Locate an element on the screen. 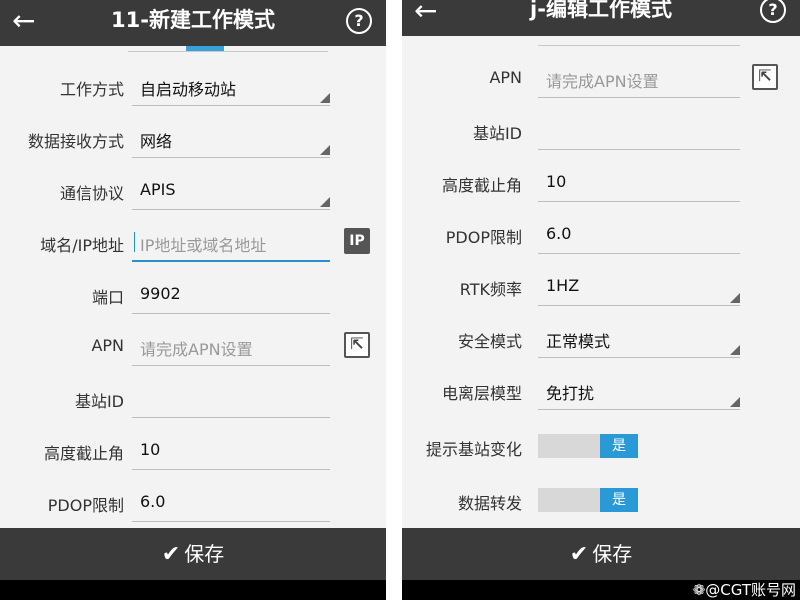 This screenshot has height=600, width=800. host-input: IP地址或域名地址 is located at coordinates (231, 242).